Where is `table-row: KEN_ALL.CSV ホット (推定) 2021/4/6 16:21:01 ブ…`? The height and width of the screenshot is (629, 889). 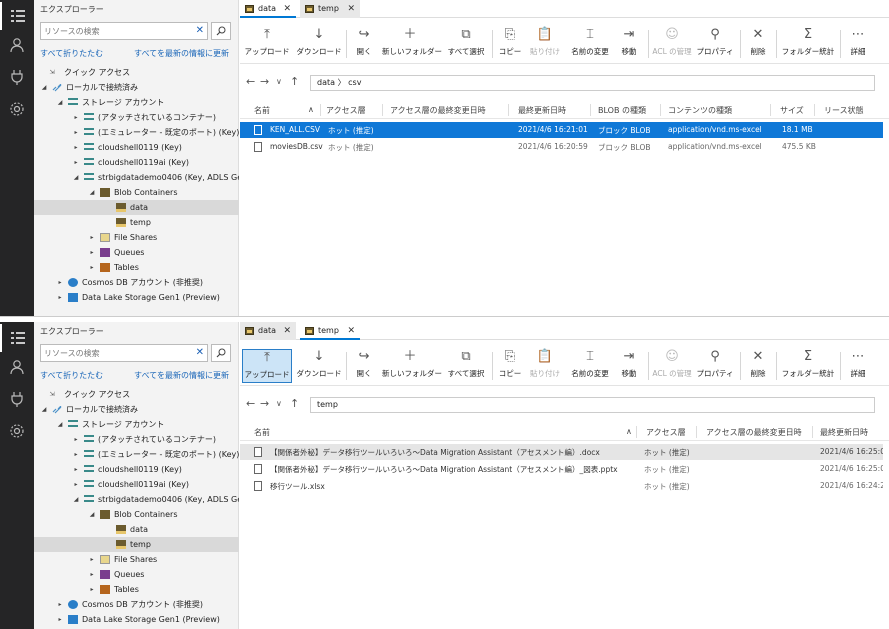
table-row: KEN_ALL.CSV ホット (推定) 2021/4/6 16:21:01 ブ… is located at coordinates (561, 130).